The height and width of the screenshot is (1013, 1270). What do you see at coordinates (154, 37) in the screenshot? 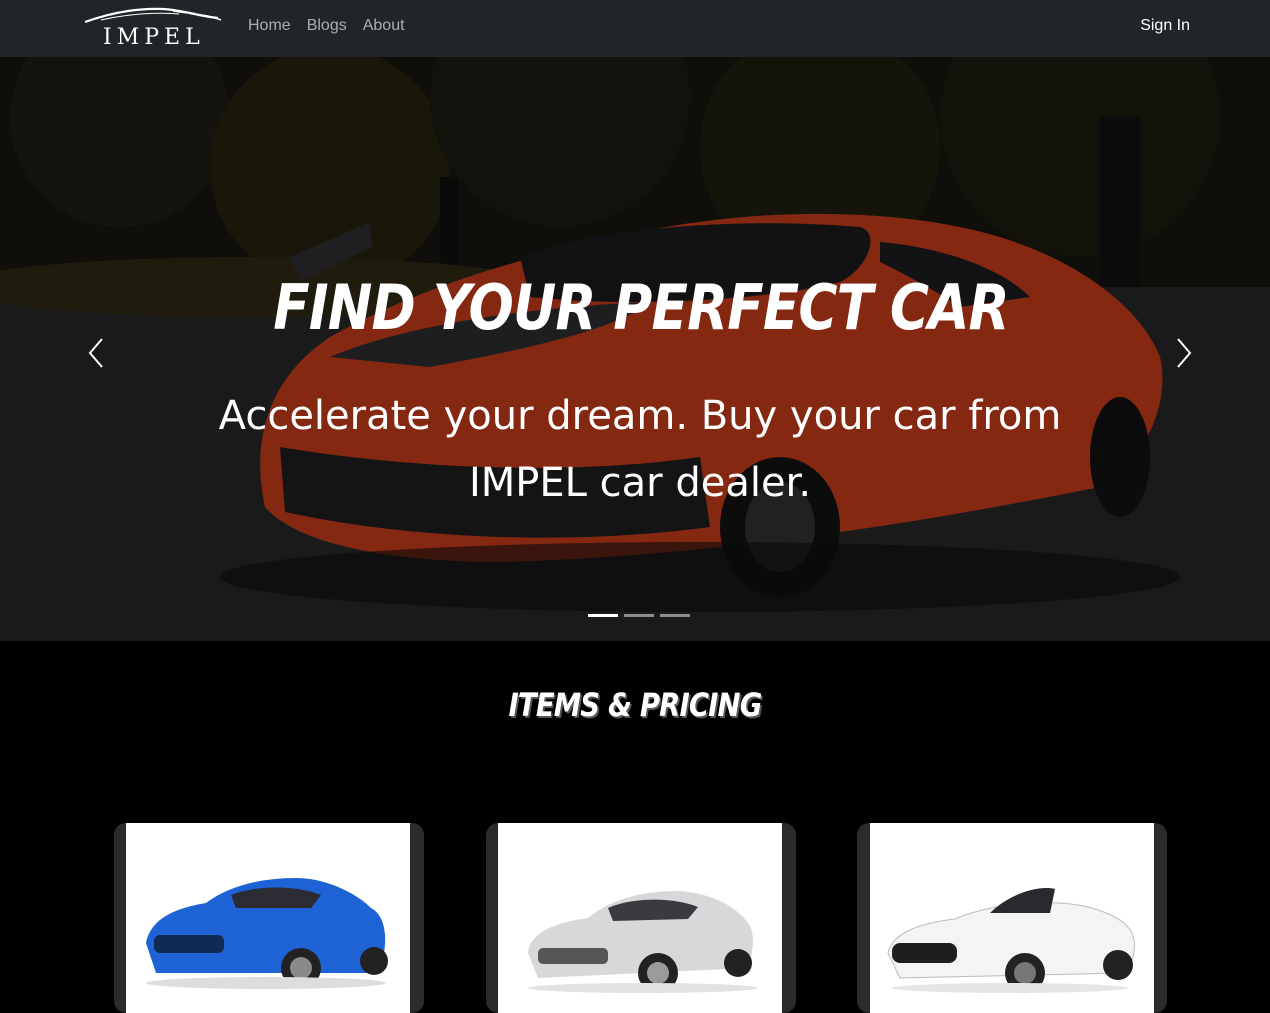
I see `brand-name: IMPEL` at bounding box center [154, 37].